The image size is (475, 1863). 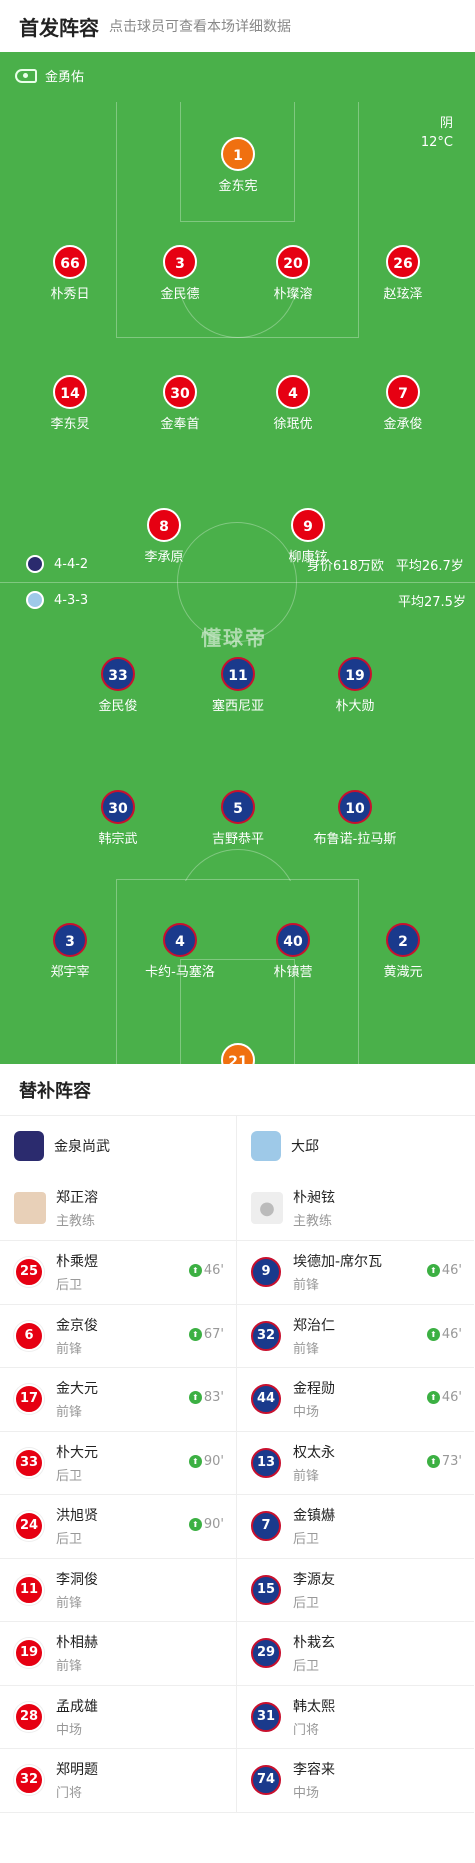 What do you see at coordinates (29, 1462) in the screenshot?
I see `sub-number: 33` at bounding box center [29, 1462].